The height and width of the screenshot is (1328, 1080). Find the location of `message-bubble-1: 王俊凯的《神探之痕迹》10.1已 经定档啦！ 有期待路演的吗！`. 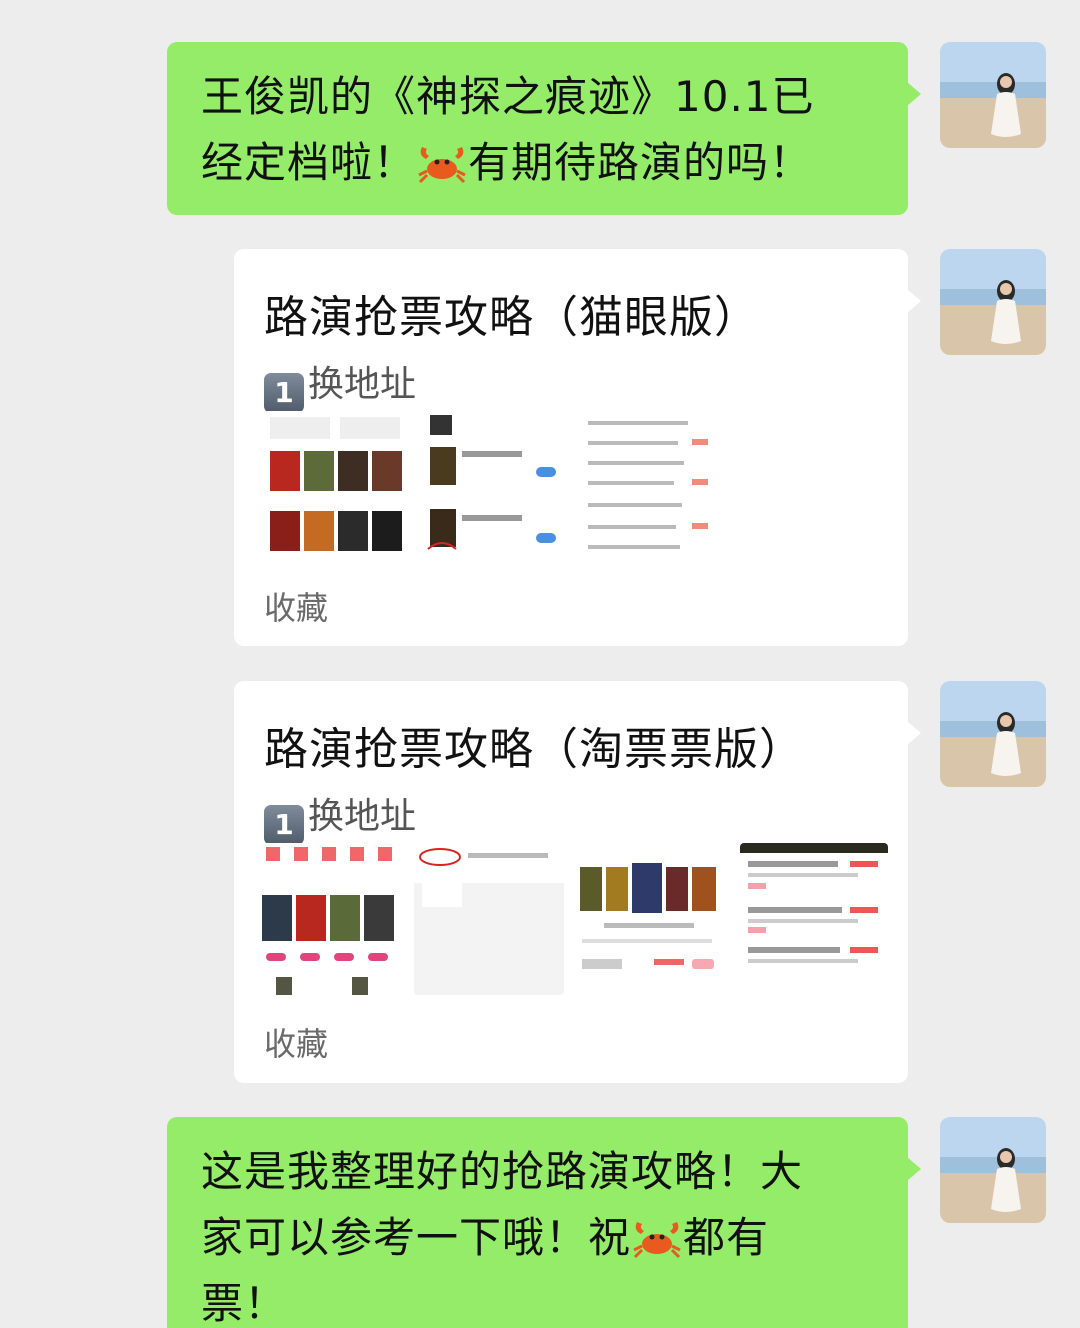

message-bubble-1: 王俊凯的《神探之痕迹》10.1已 经定档啦！ 有期待路演的吗！ is located at coordinates (544, 128).